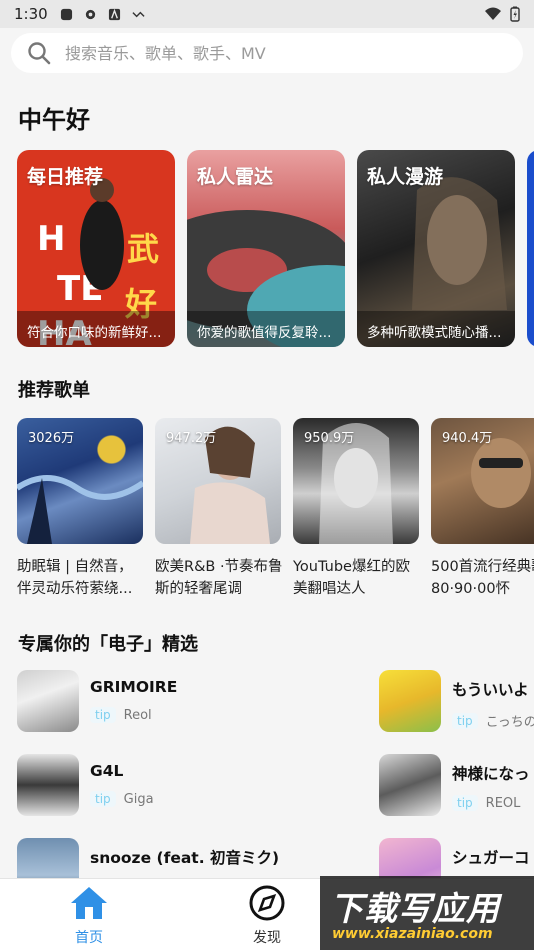 This screenshot has height=950, width=534. Describe the element at coordinates (530, 248) in the screenshot. I see `next-feature-card-peek` at that location.